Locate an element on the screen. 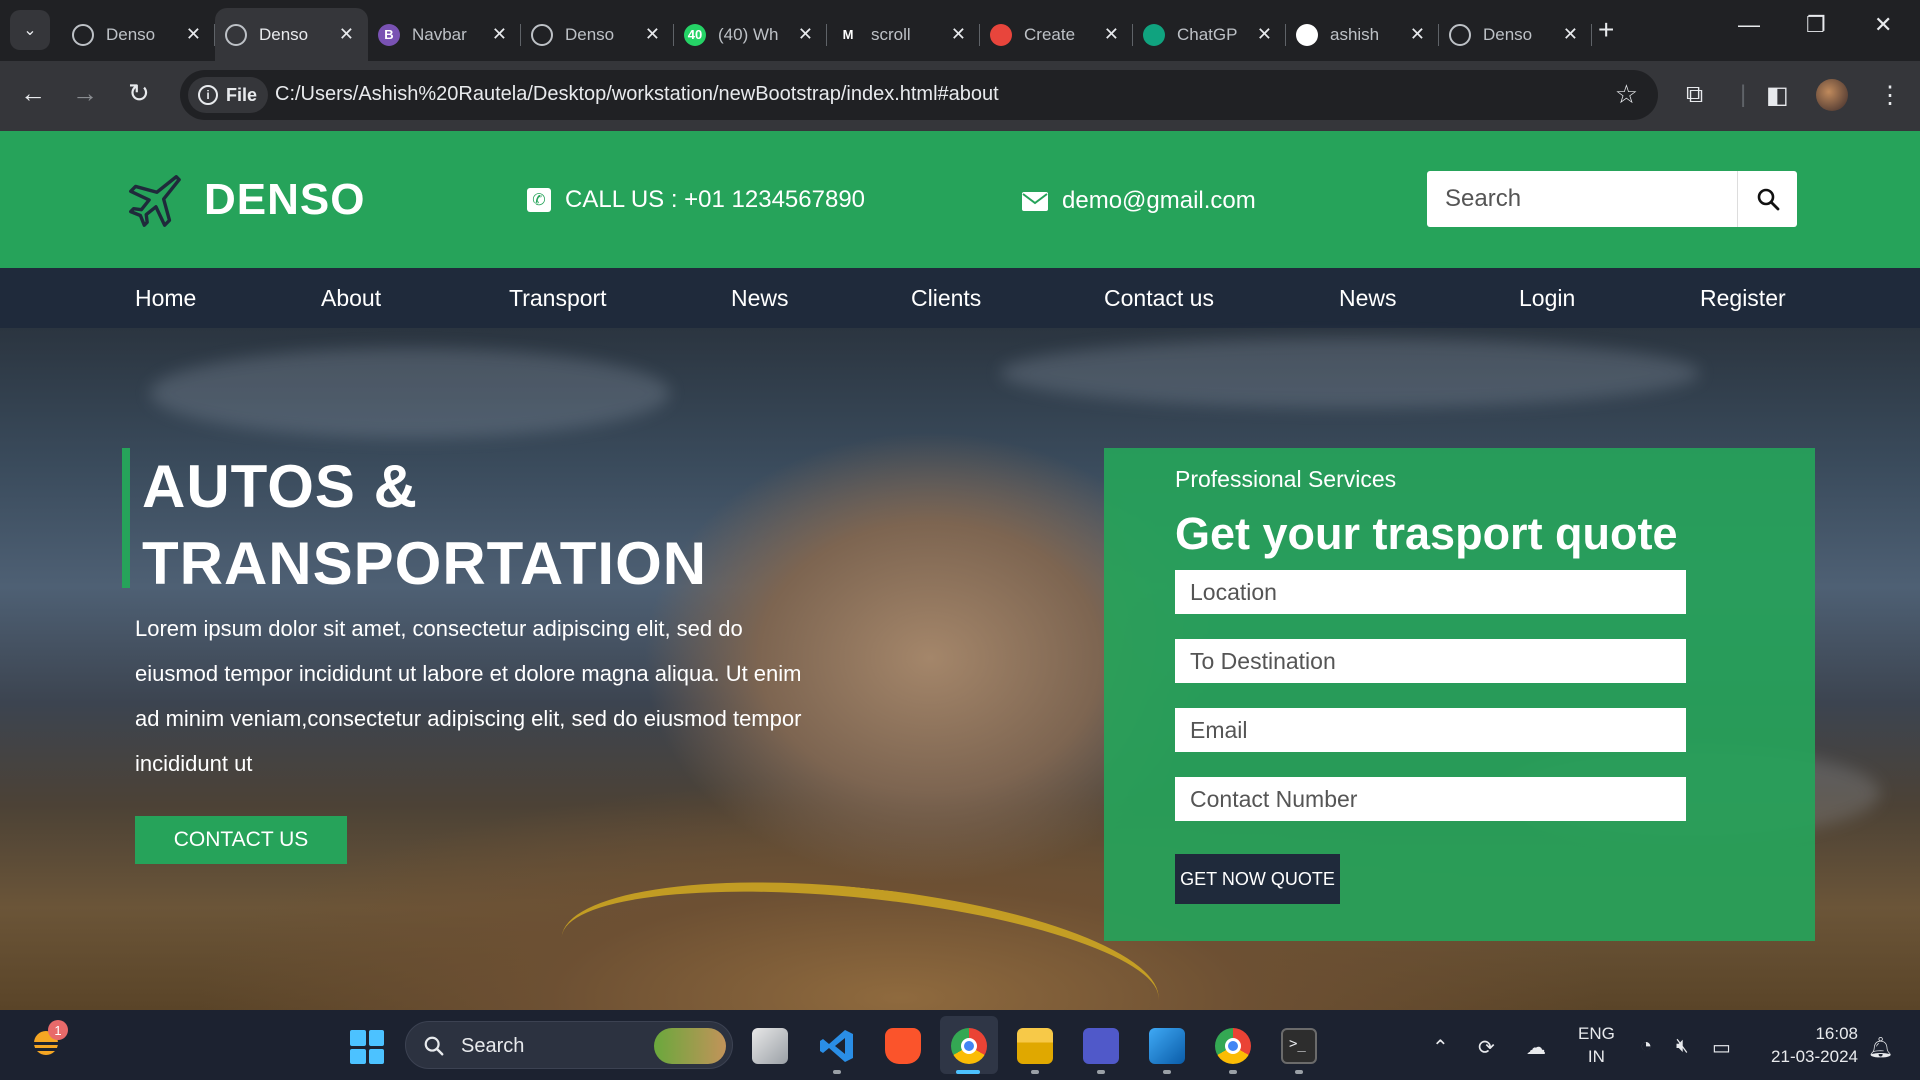 The height and width of the screenshot is (1080, 1920). email-input is located at coordinates (1430, 730).